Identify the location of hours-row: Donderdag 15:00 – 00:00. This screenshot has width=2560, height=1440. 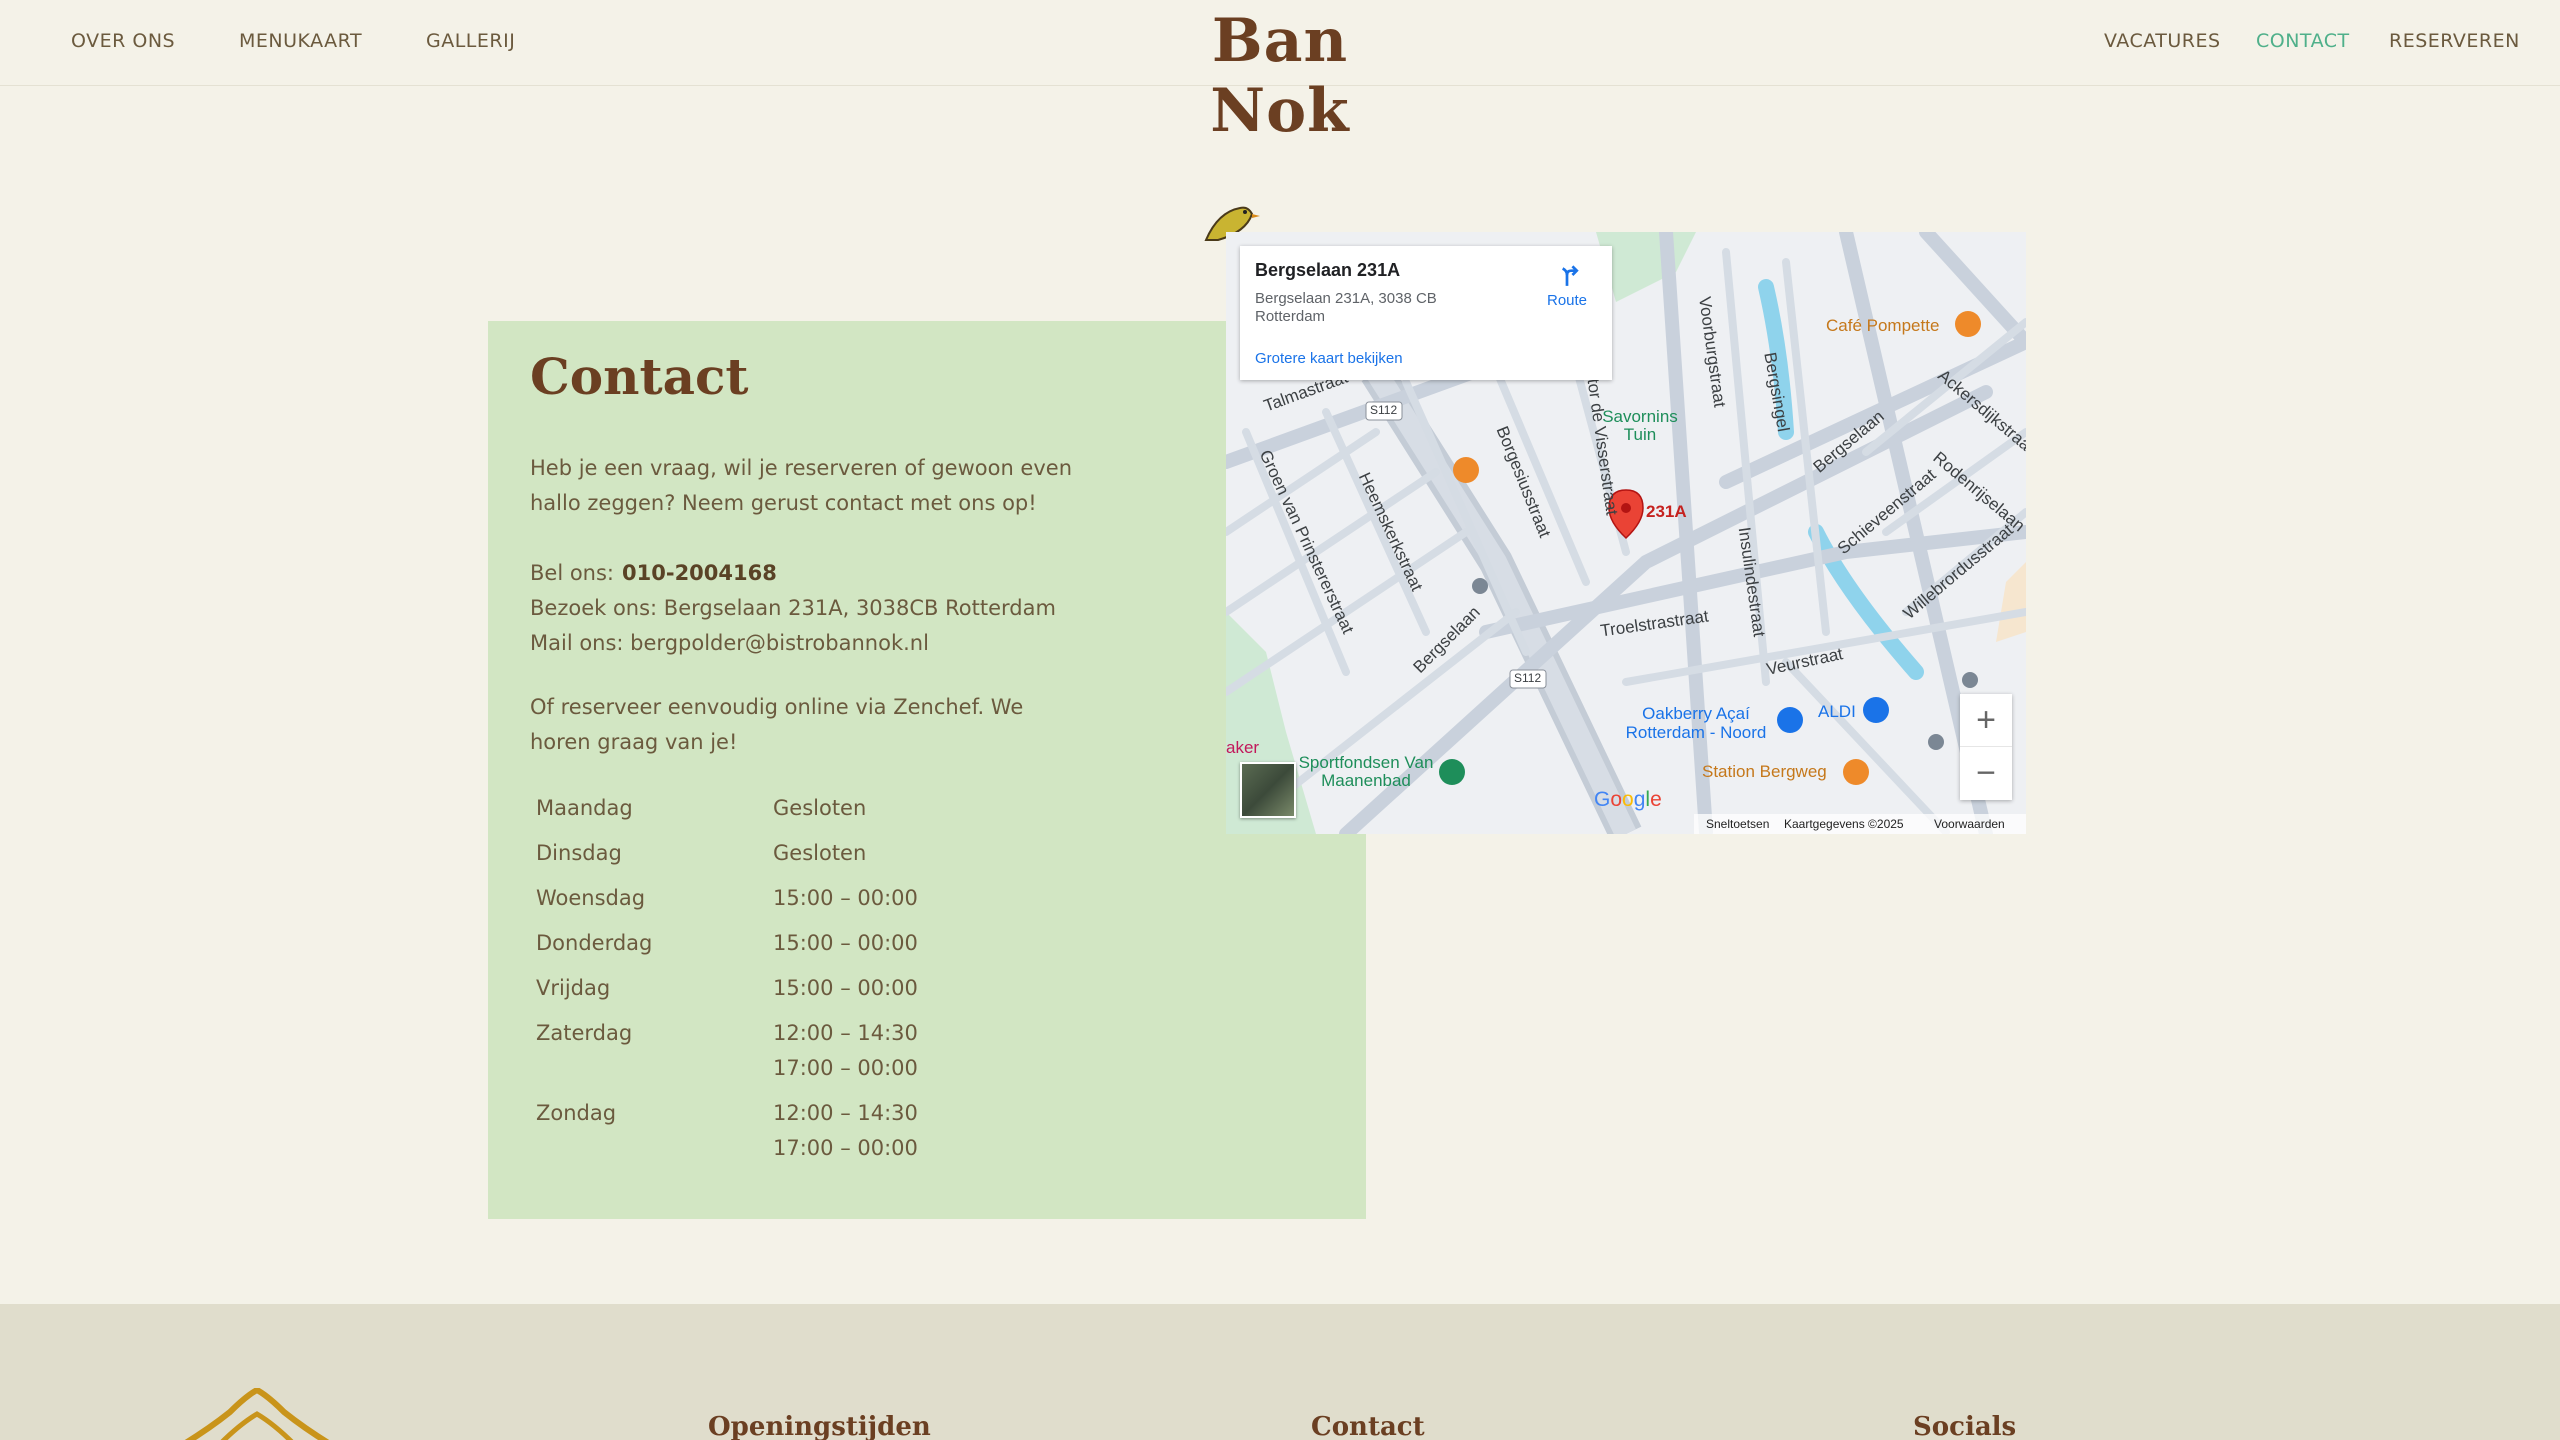
(790, 948).